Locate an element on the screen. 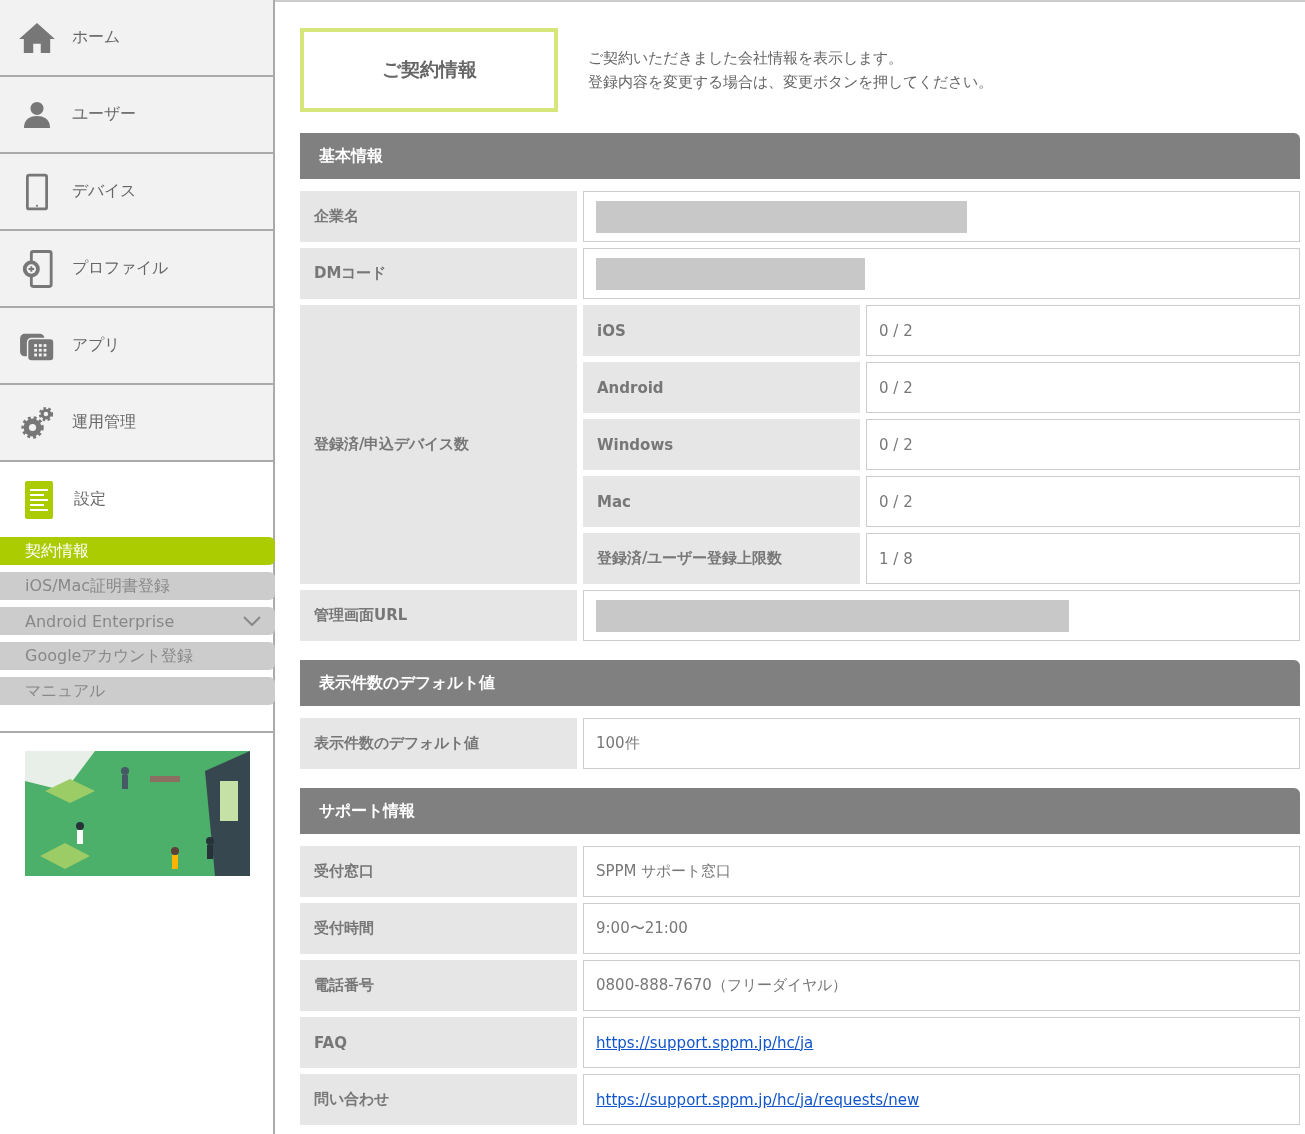 The height and width of the screenshot is (1134, 1305). document-icon is located at coordinates (39, 499).